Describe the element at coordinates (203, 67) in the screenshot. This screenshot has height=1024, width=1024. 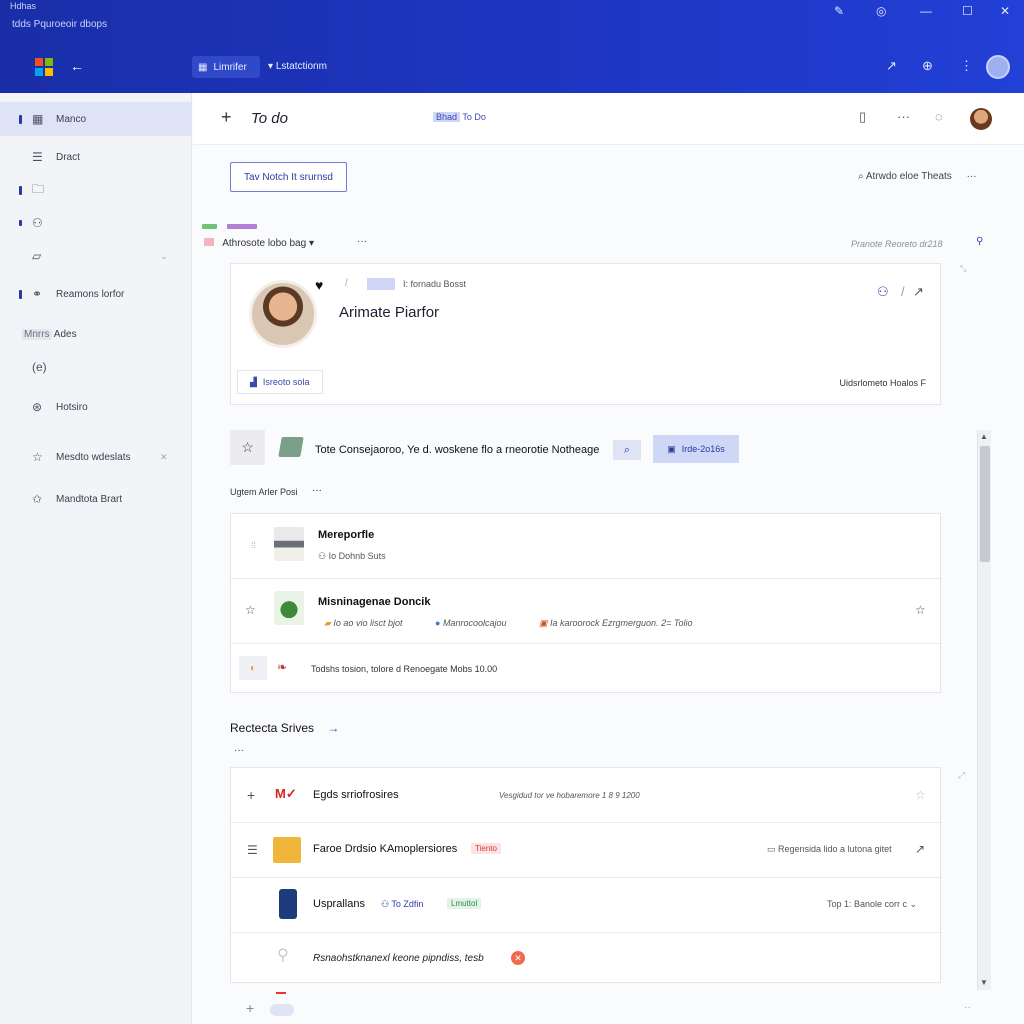
I see `grid-small-icon: ▦` at that location.